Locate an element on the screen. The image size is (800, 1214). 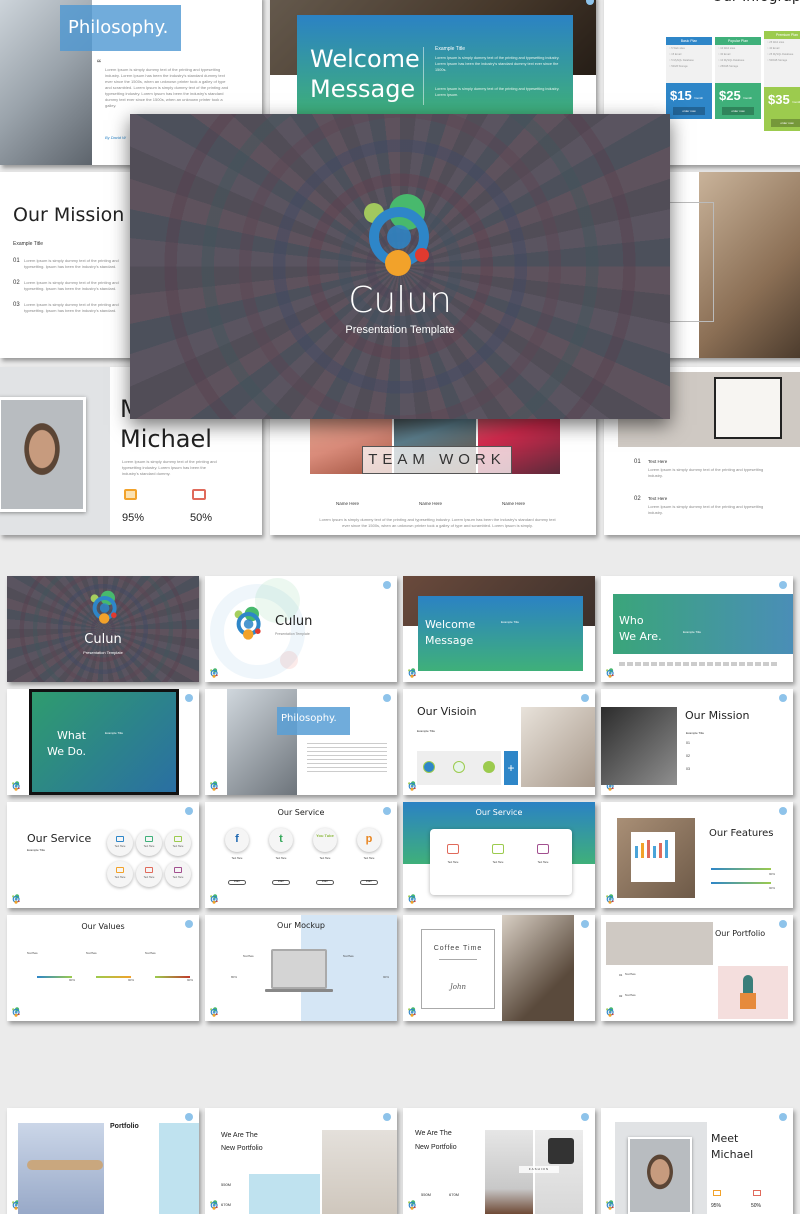
sweater is located at coordinates (561, 1151).